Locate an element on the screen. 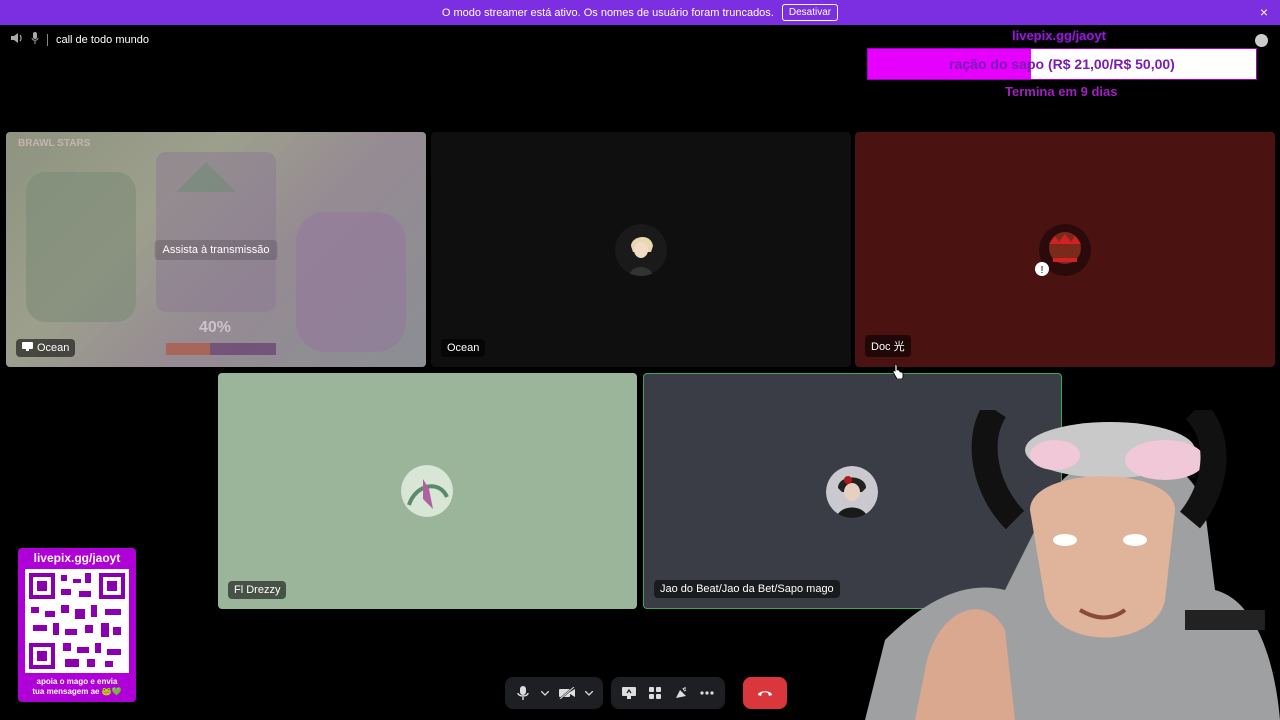  game-progress-fill is located at coordinates (188, 349).